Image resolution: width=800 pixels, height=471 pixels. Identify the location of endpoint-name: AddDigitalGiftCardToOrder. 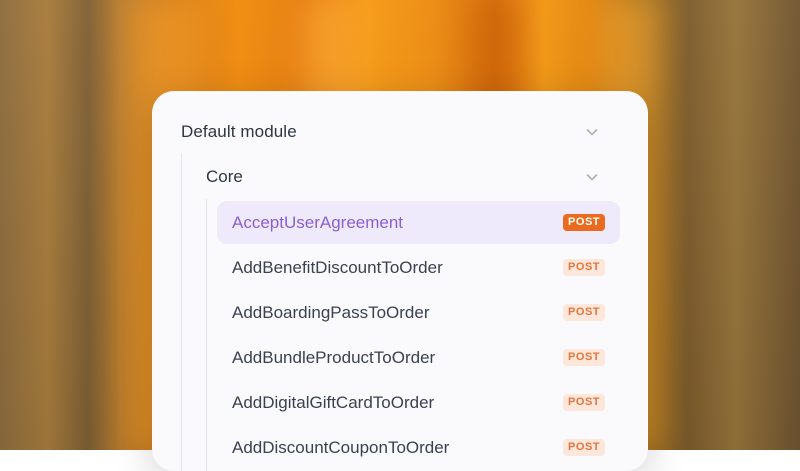
(333, 402).